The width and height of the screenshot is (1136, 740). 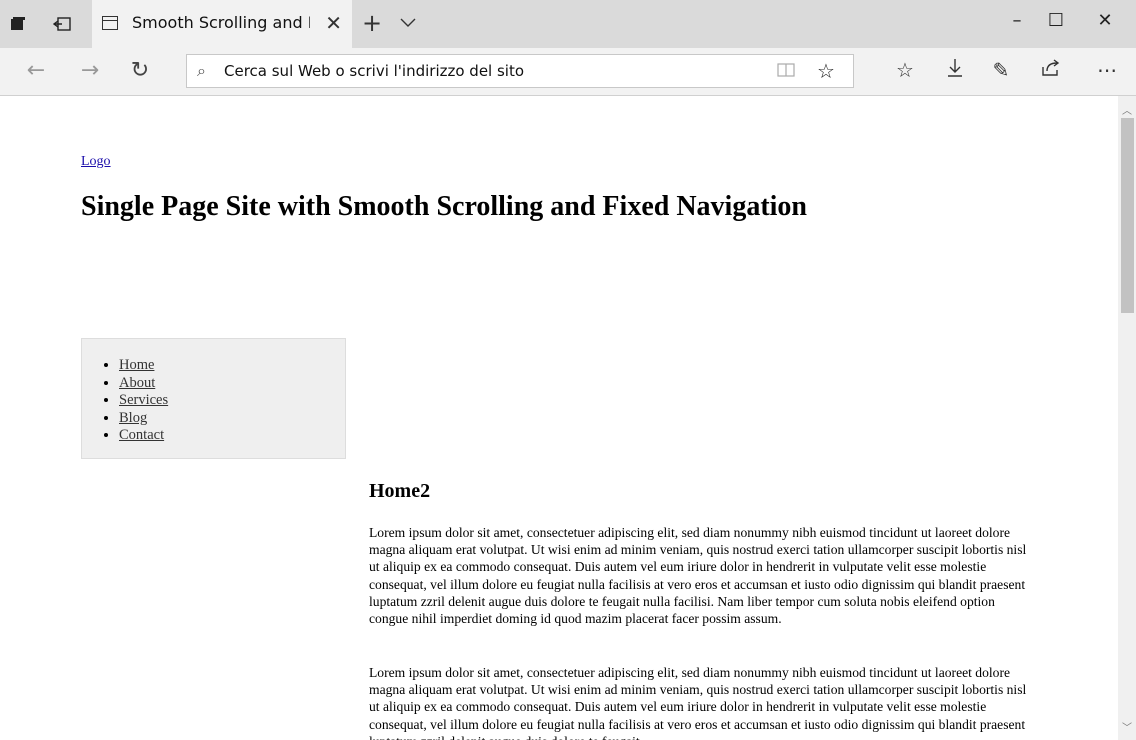 I want to click on plus-icon: +, so click(x=372, y=23).